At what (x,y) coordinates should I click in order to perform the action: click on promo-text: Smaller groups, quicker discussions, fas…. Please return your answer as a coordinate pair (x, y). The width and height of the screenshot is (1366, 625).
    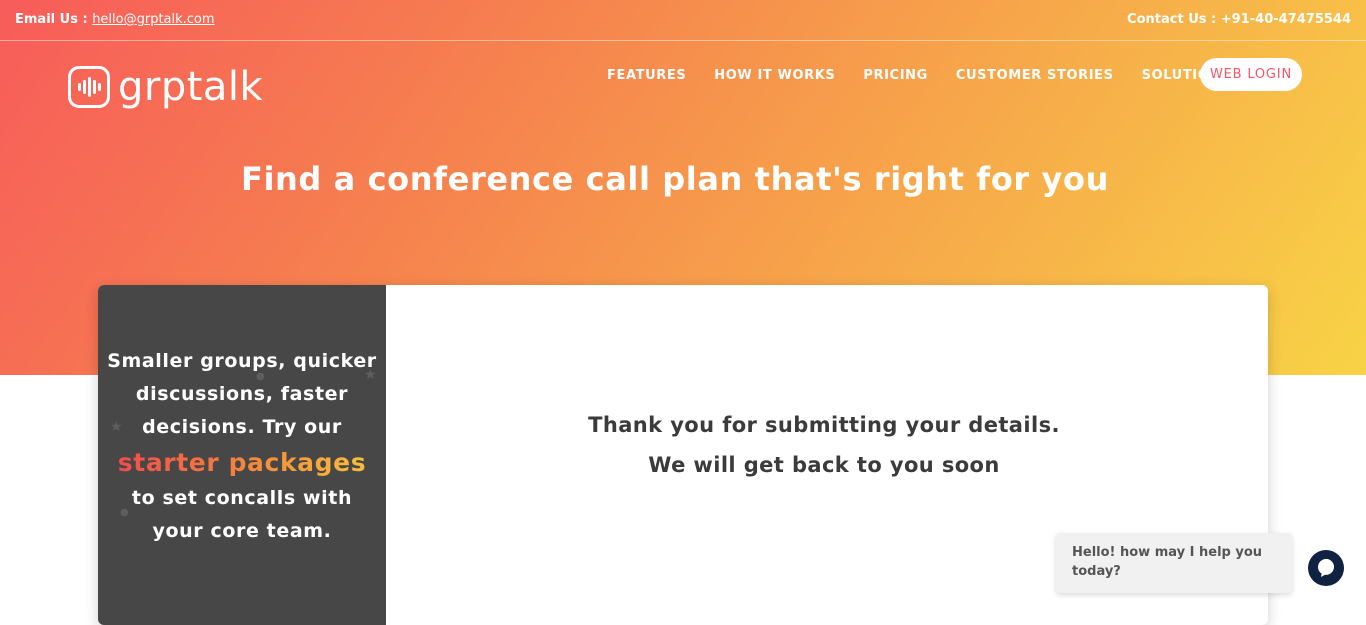
    Looking at the image, I should click on (242, 446).